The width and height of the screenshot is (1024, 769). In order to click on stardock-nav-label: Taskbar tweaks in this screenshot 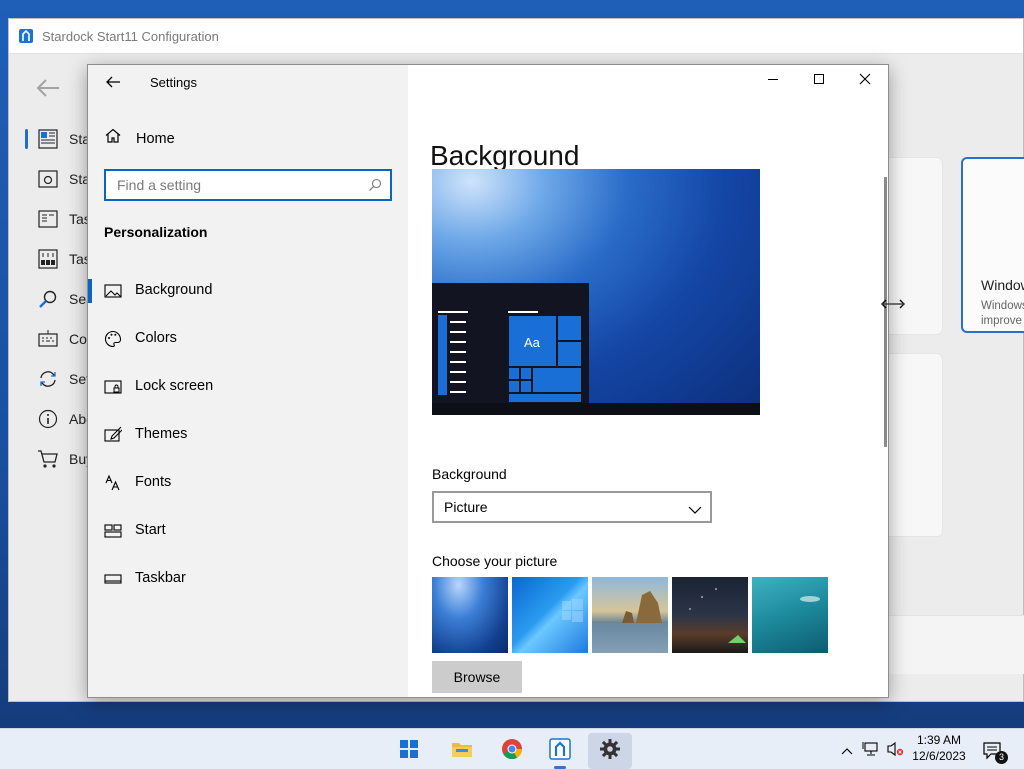, I will do `click(79, 259)`.